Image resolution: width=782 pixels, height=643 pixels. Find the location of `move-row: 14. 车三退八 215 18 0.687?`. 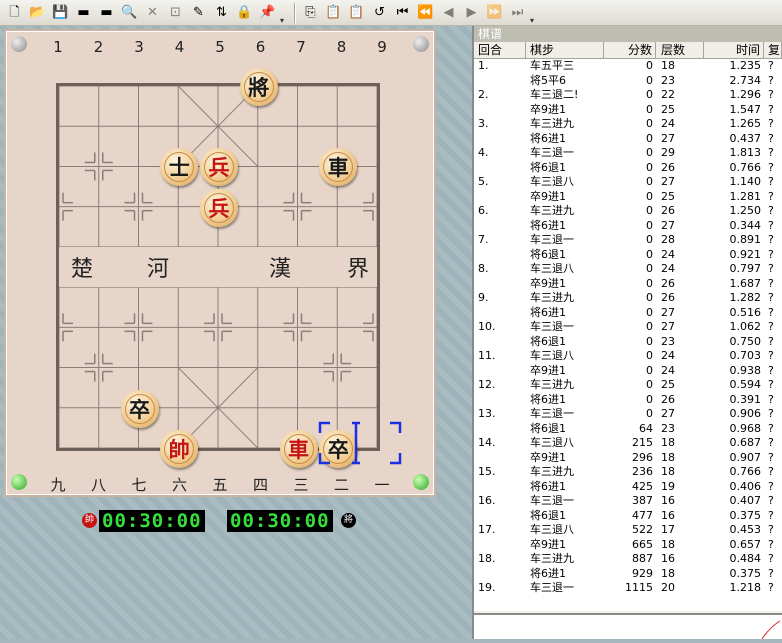

move-row: 14. 车三退八 215 18 0.687? is located at coordinates (628, 443).